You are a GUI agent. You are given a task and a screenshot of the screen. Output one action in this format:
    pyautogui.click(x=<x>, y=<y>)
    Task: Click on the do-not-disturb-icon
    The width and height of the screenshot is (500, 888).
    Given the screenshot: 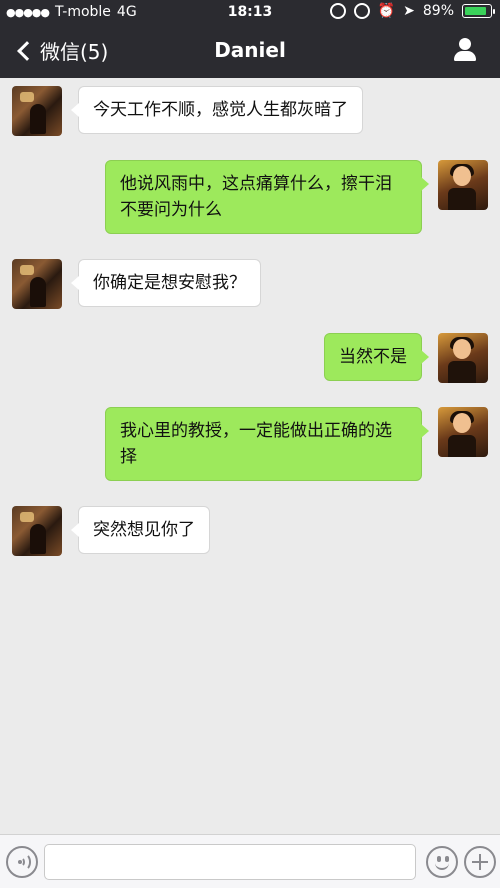 What is the action you would take?
    pyautogui.click(x=361, y=11)
    